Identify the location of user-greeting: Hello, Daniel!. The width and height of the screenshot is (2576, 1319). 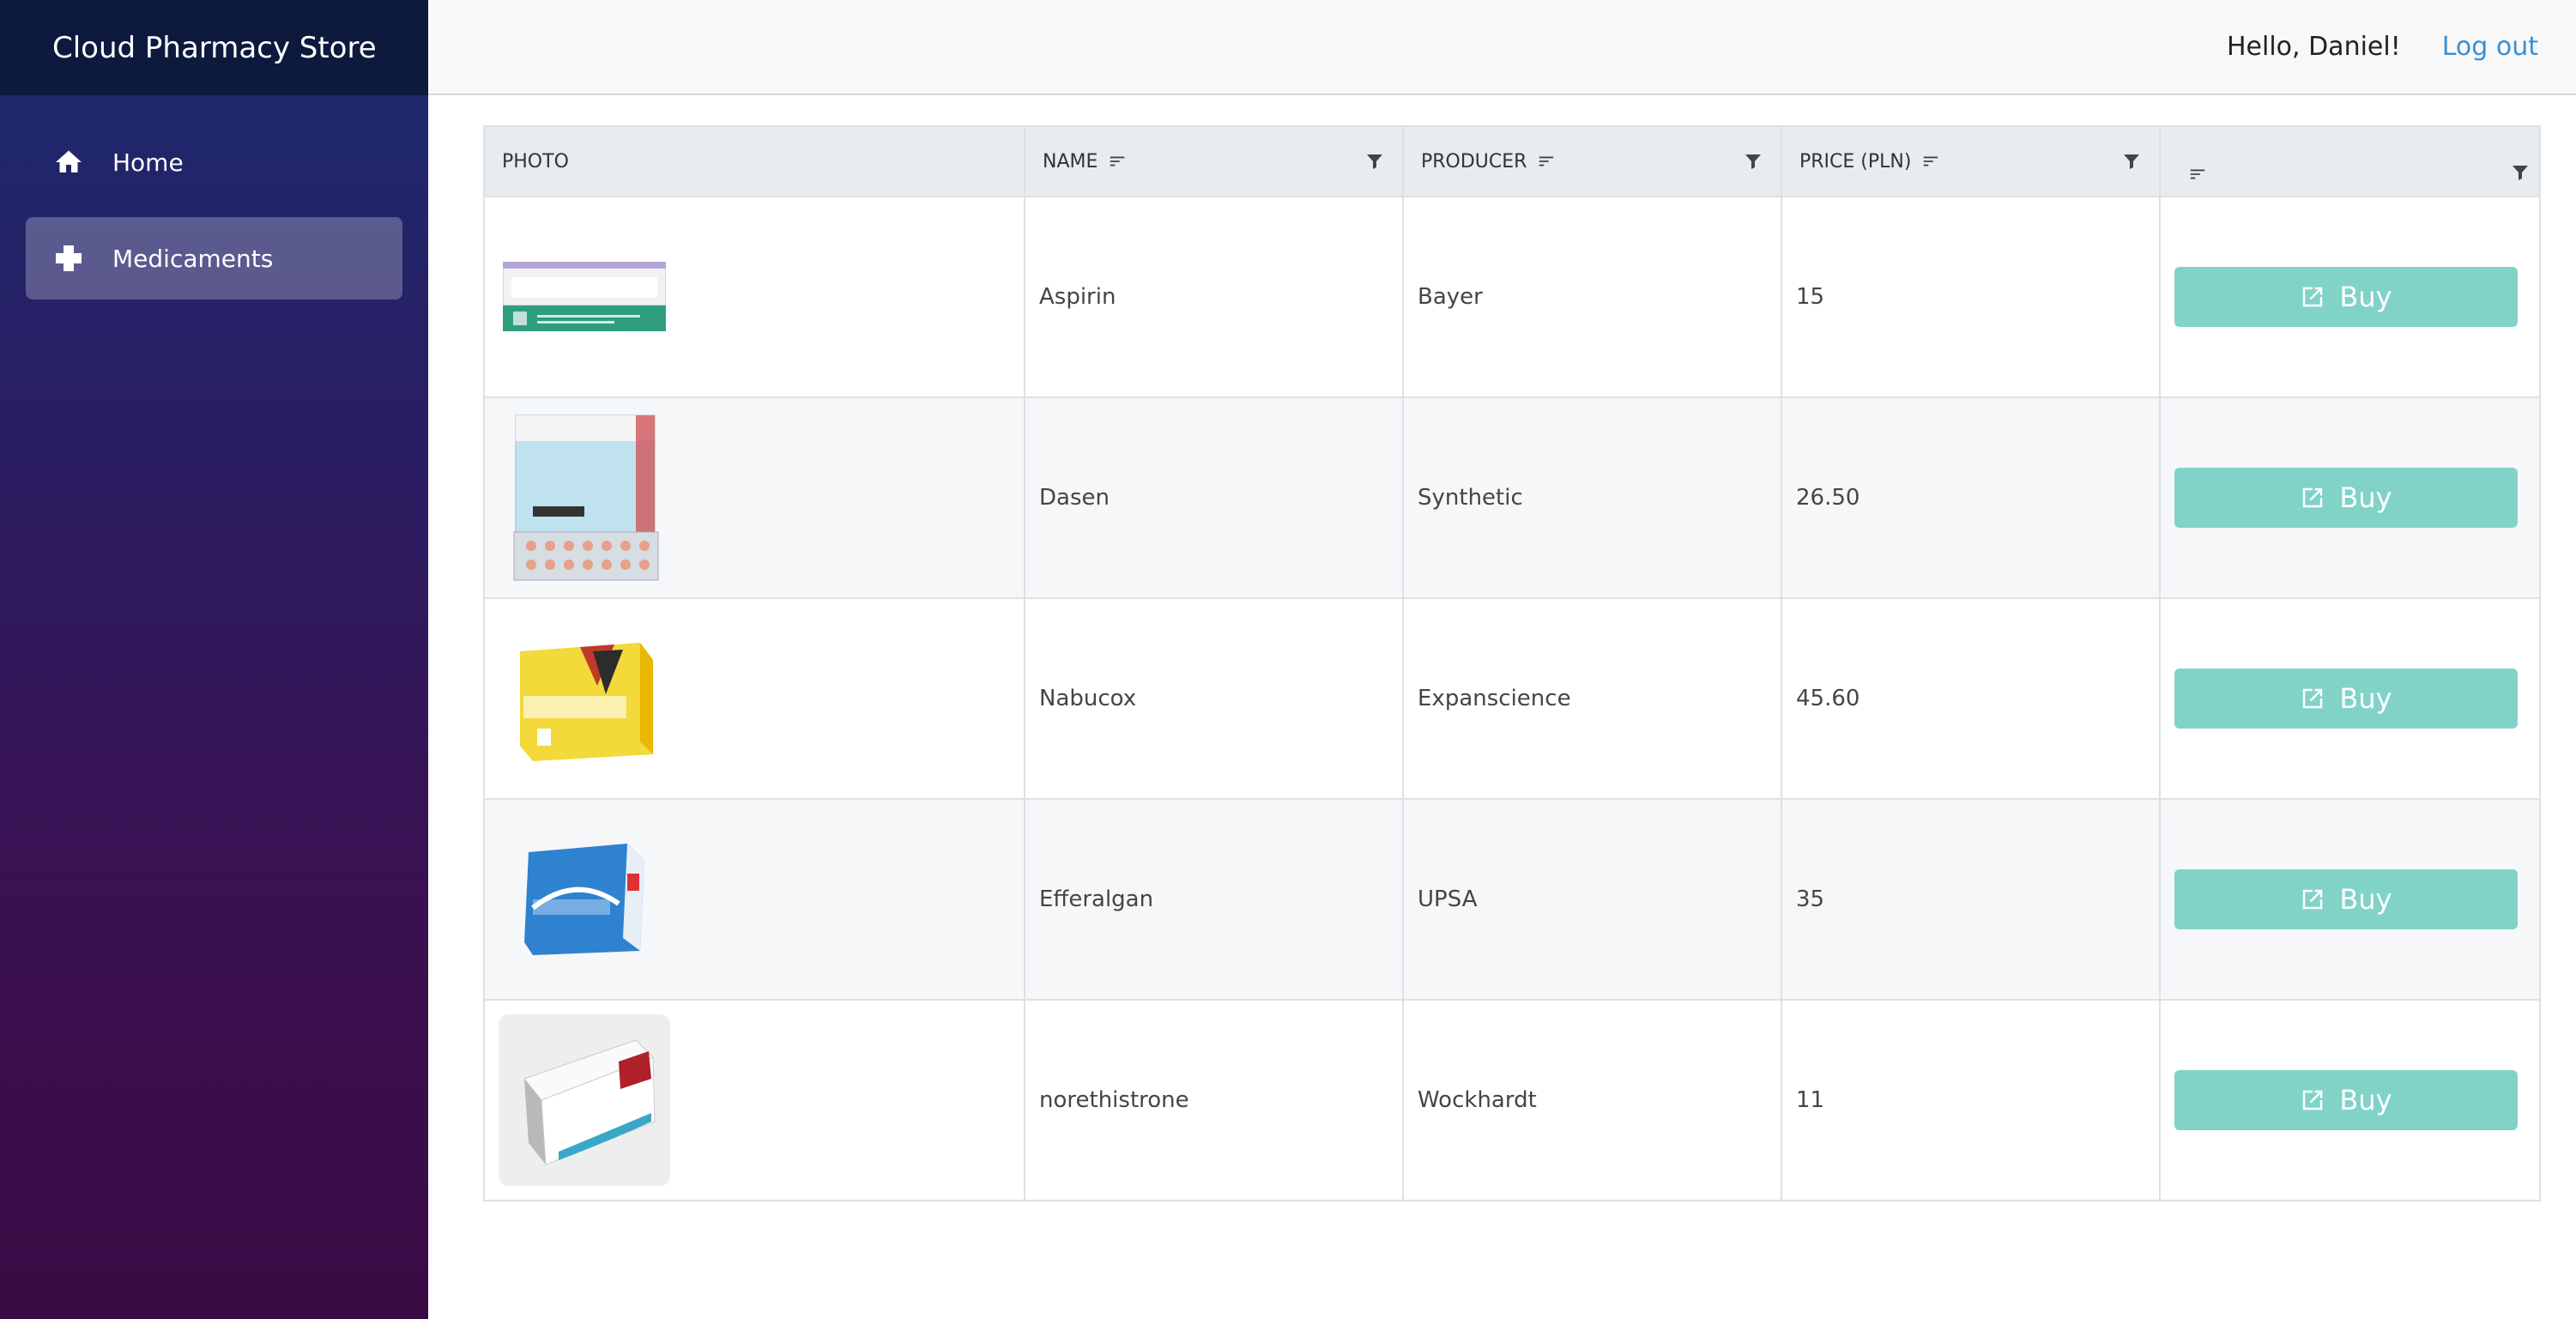
(2313, 47).